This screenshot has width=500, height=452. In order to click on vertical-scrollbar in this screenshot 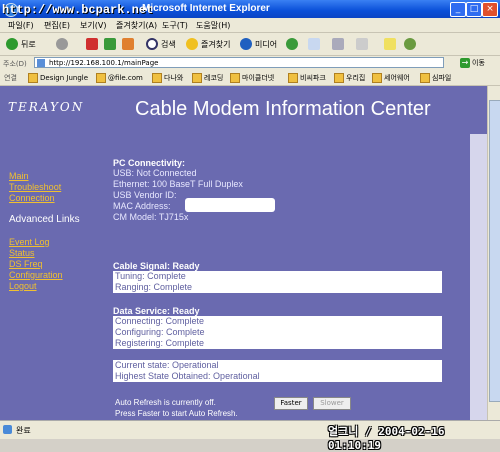, I will do `click(493, 253)`.